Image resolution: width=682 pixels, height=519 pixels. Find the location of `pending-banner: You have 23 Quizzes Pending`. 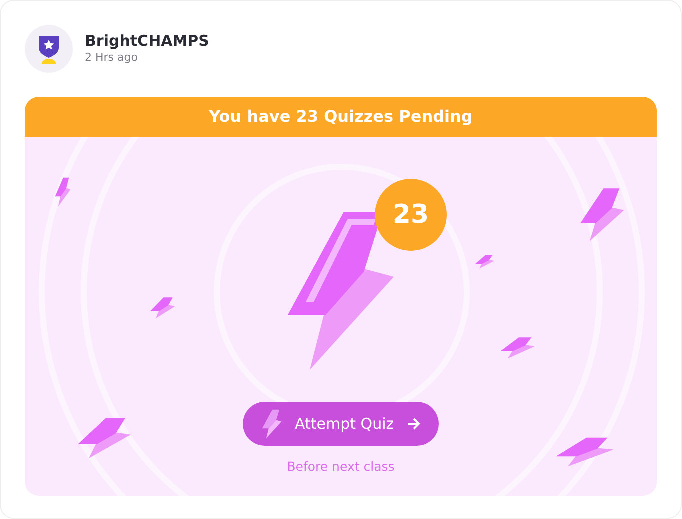

pending-banner: You have 23 Quizzes Pending is located at coordinates (341, 117).